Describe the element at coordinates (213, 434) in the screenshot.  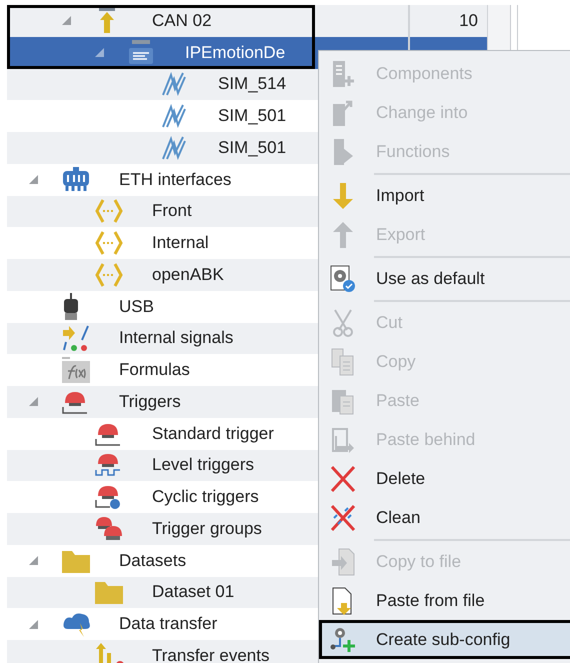
I see `tree-label: Standard trigger` at that location.